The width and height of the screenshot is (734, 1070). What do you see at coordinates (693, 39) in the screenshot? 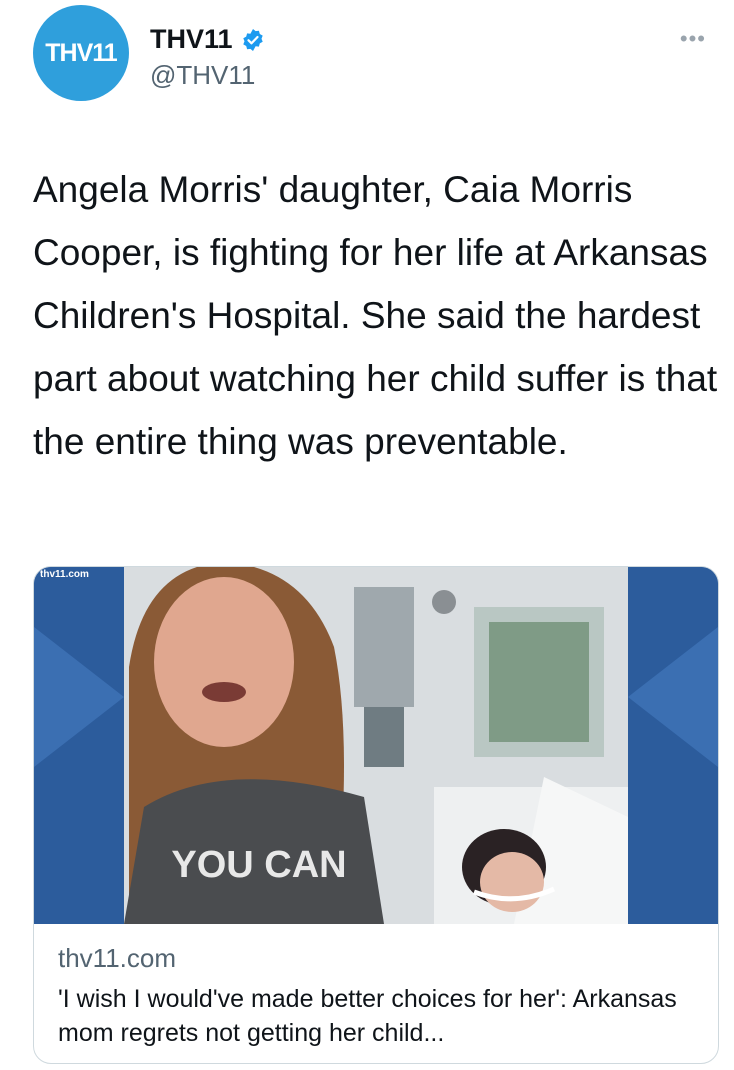
I see `more-options-icon: •••` at bounding box center [693, 39].